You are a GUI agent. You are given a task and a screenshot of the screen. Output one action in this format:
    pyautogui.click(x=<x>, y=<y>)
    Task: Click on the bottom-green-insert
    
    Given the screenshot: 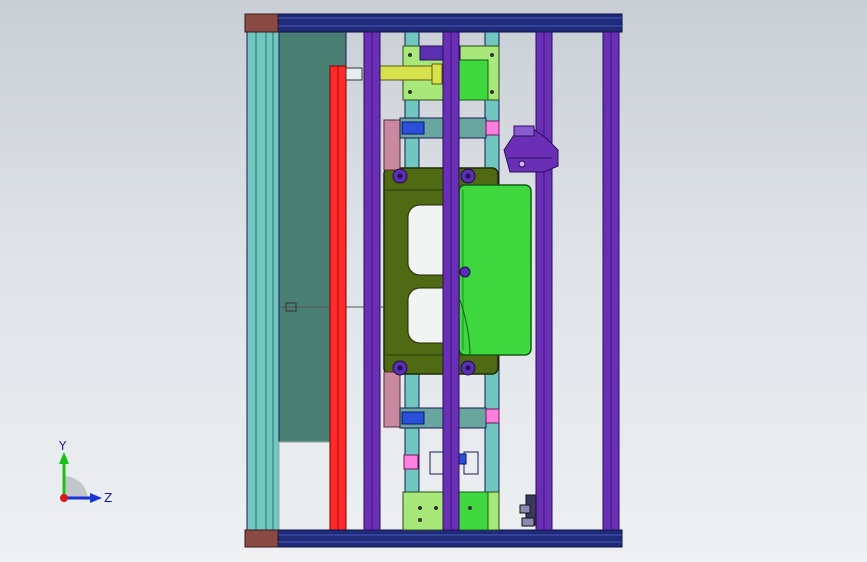 What is the action you would take?
    pyautogui.click(x=473, y=511)
    